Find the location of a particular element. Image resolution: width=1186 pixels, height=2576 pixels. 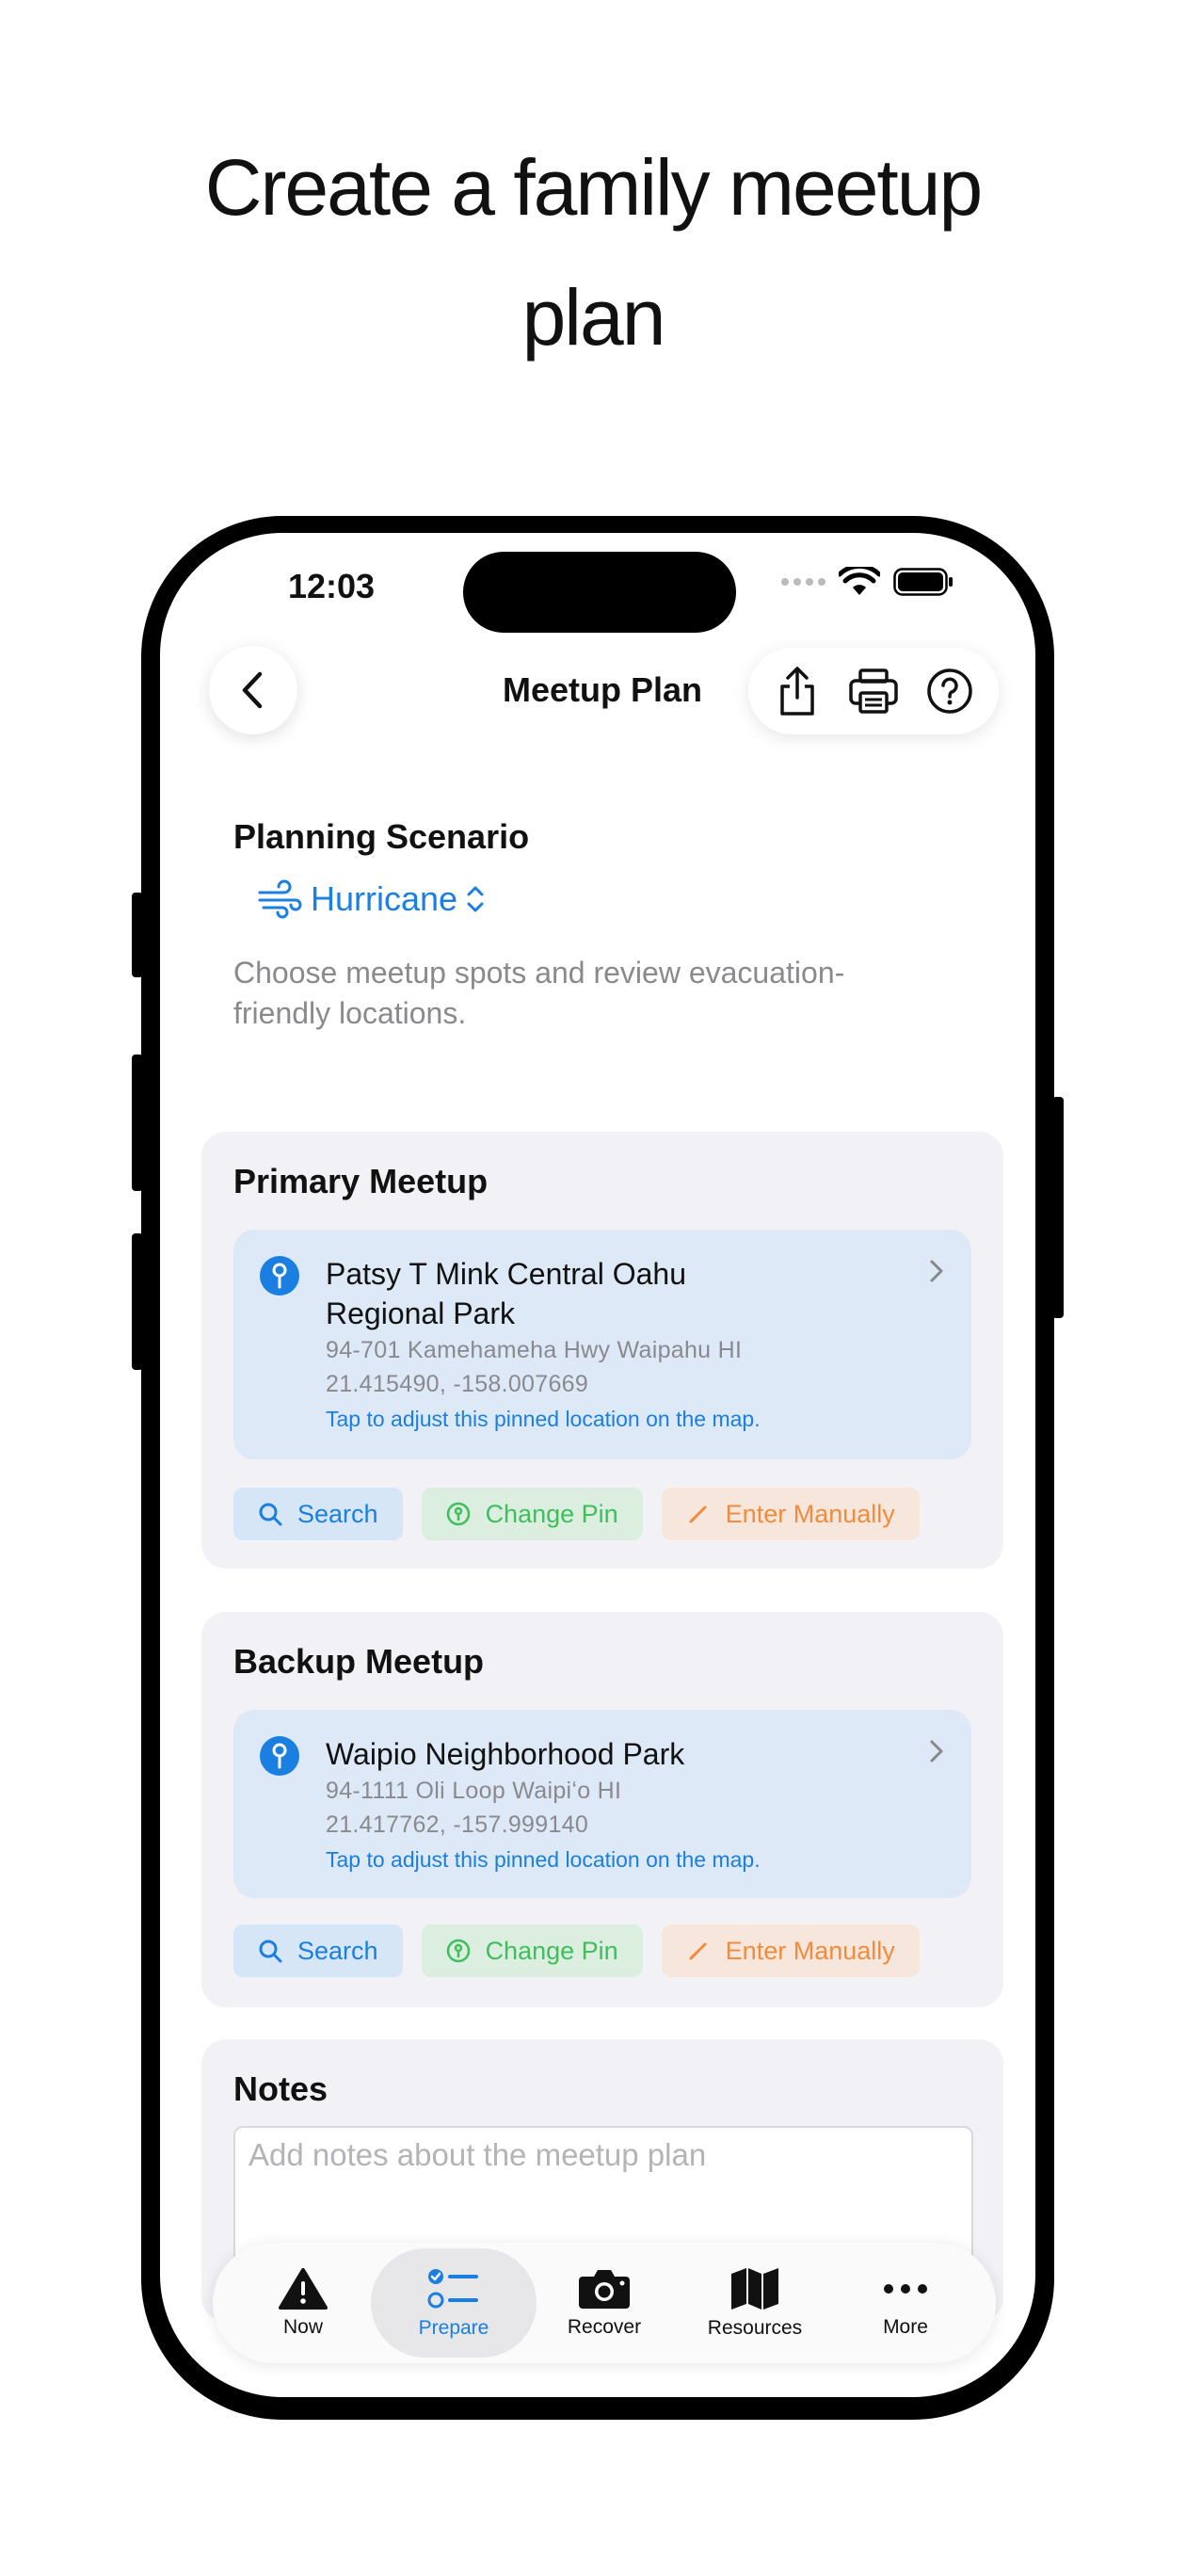

tab-prepare: Prepare is located at coordinates (454, 2303).